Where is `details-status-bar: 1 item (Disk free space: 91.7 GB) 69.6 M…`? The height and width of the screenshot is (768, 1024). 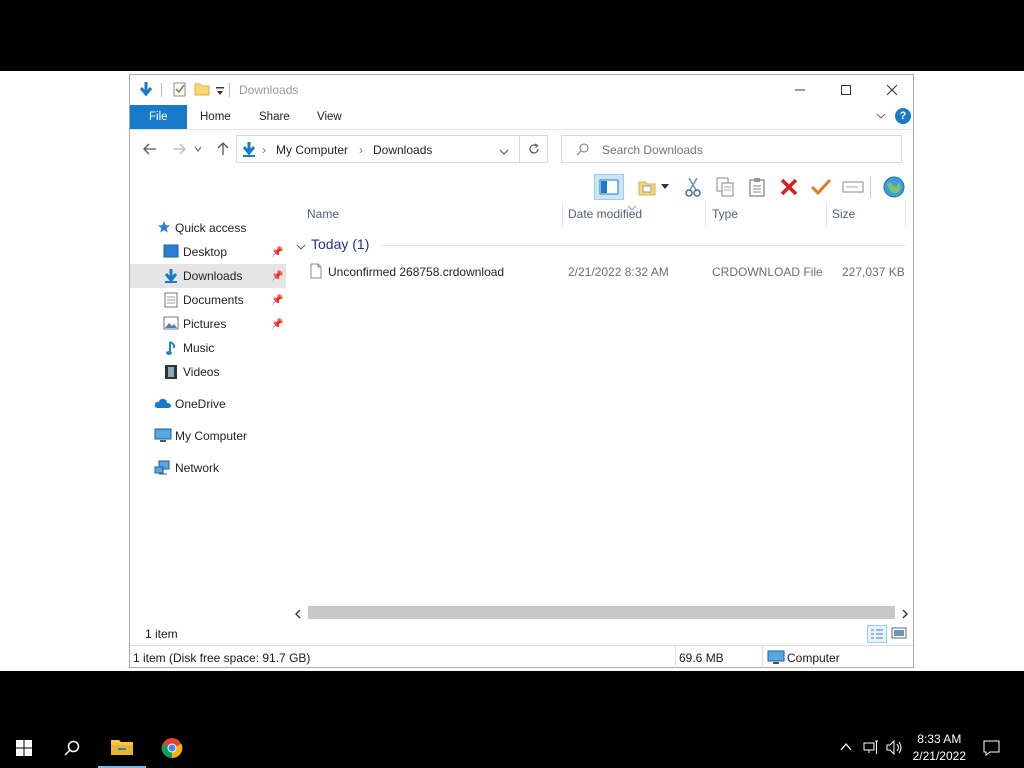
details-status-bar: 1 item (Disk free space: 91.7 GB) 69.6 M… is located at coordinates (521, 656).